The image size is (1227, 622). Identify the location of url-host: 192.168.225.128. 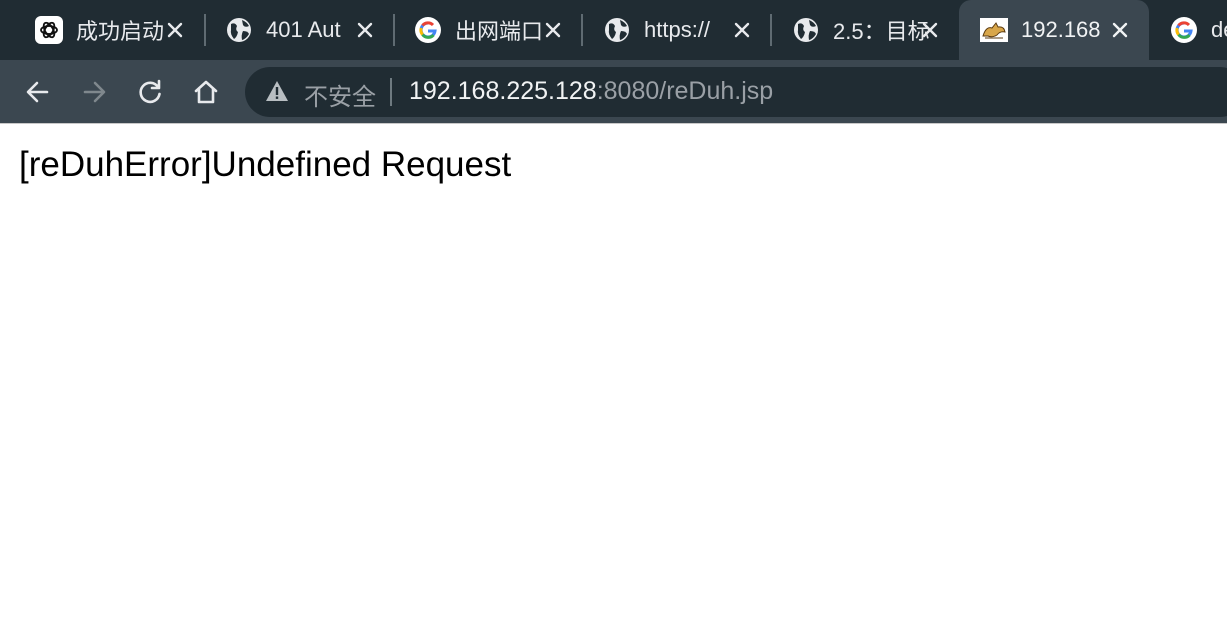
(503, 91).